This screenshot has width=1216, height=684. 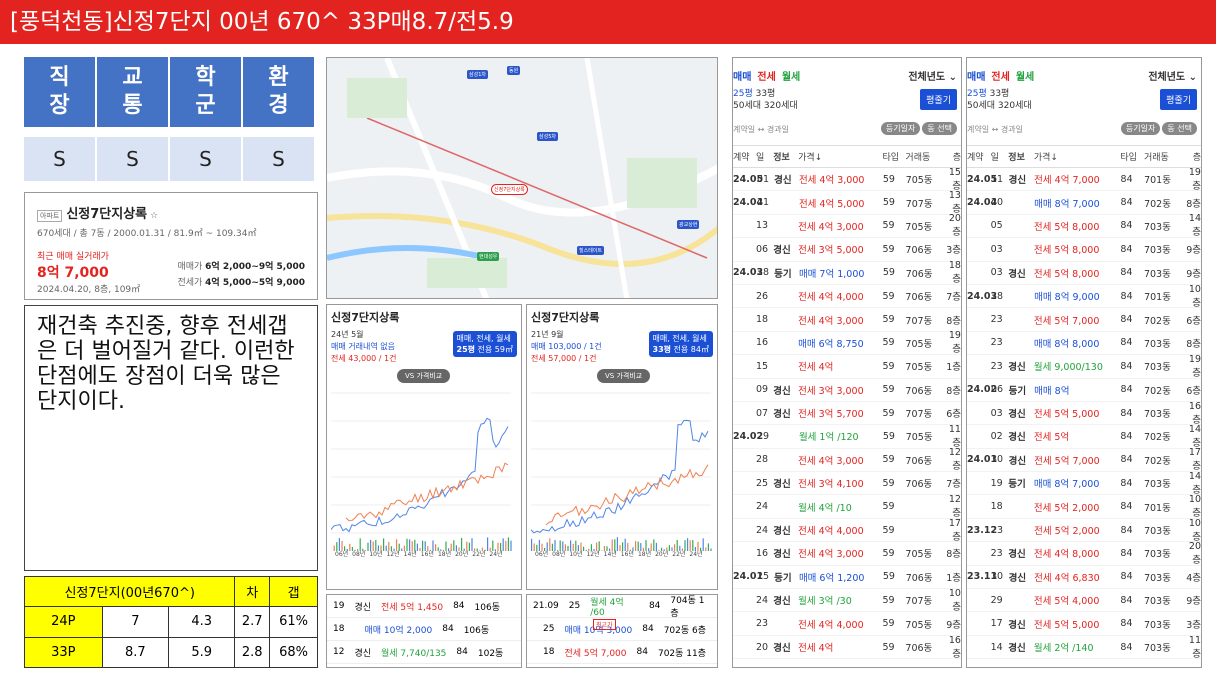 I want to click on table-row: 16 매매 6억 8,750 59 705동 19층, so click(x=847, y=342).